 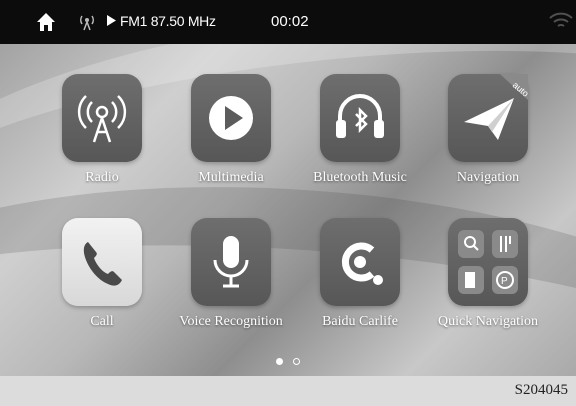 I want to click on bluetooth-headphones-icon, so click(x=360, y=116).